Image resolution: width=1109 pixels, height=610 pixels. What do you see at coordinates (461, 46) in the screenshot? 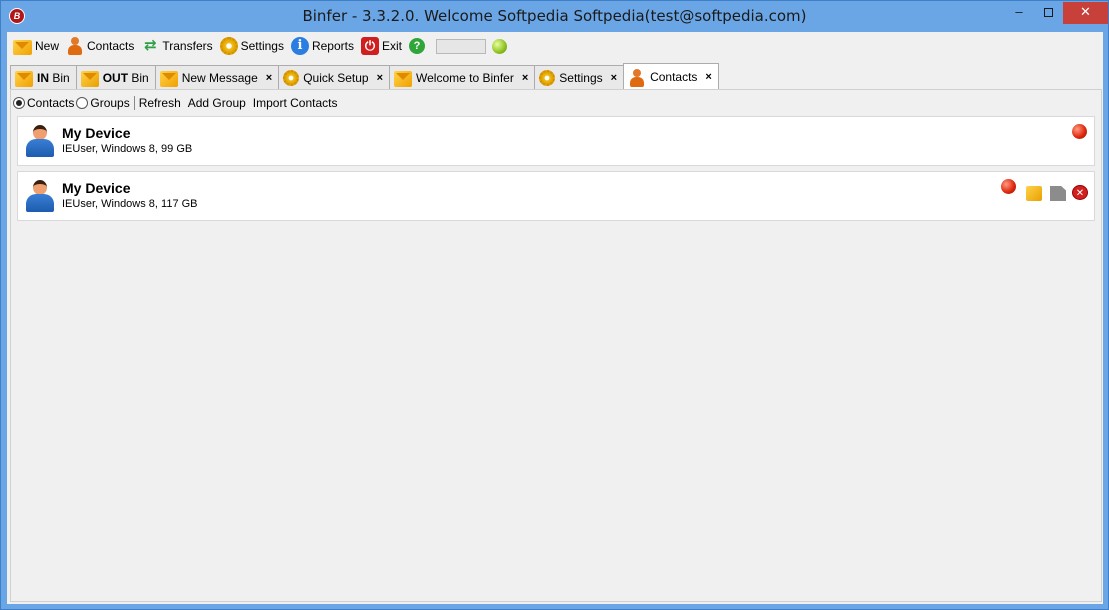
I see `transfer-progress-bar` at bounding box center [461, 46].